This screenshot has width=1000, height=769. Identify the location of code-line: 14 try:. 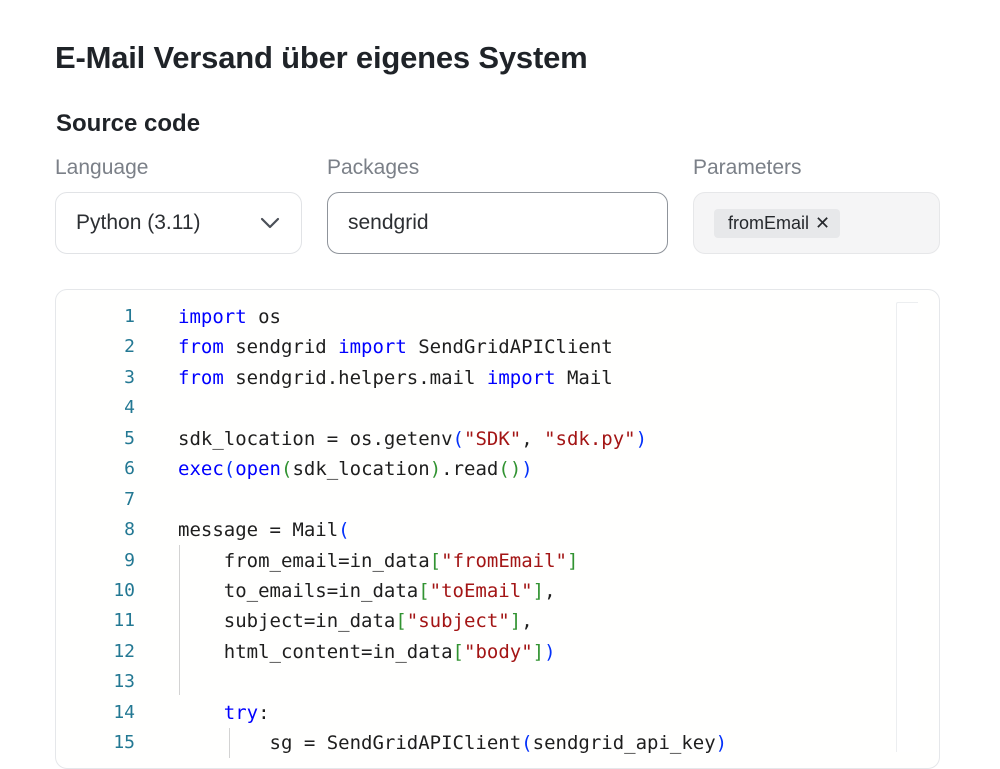
(475, 713).